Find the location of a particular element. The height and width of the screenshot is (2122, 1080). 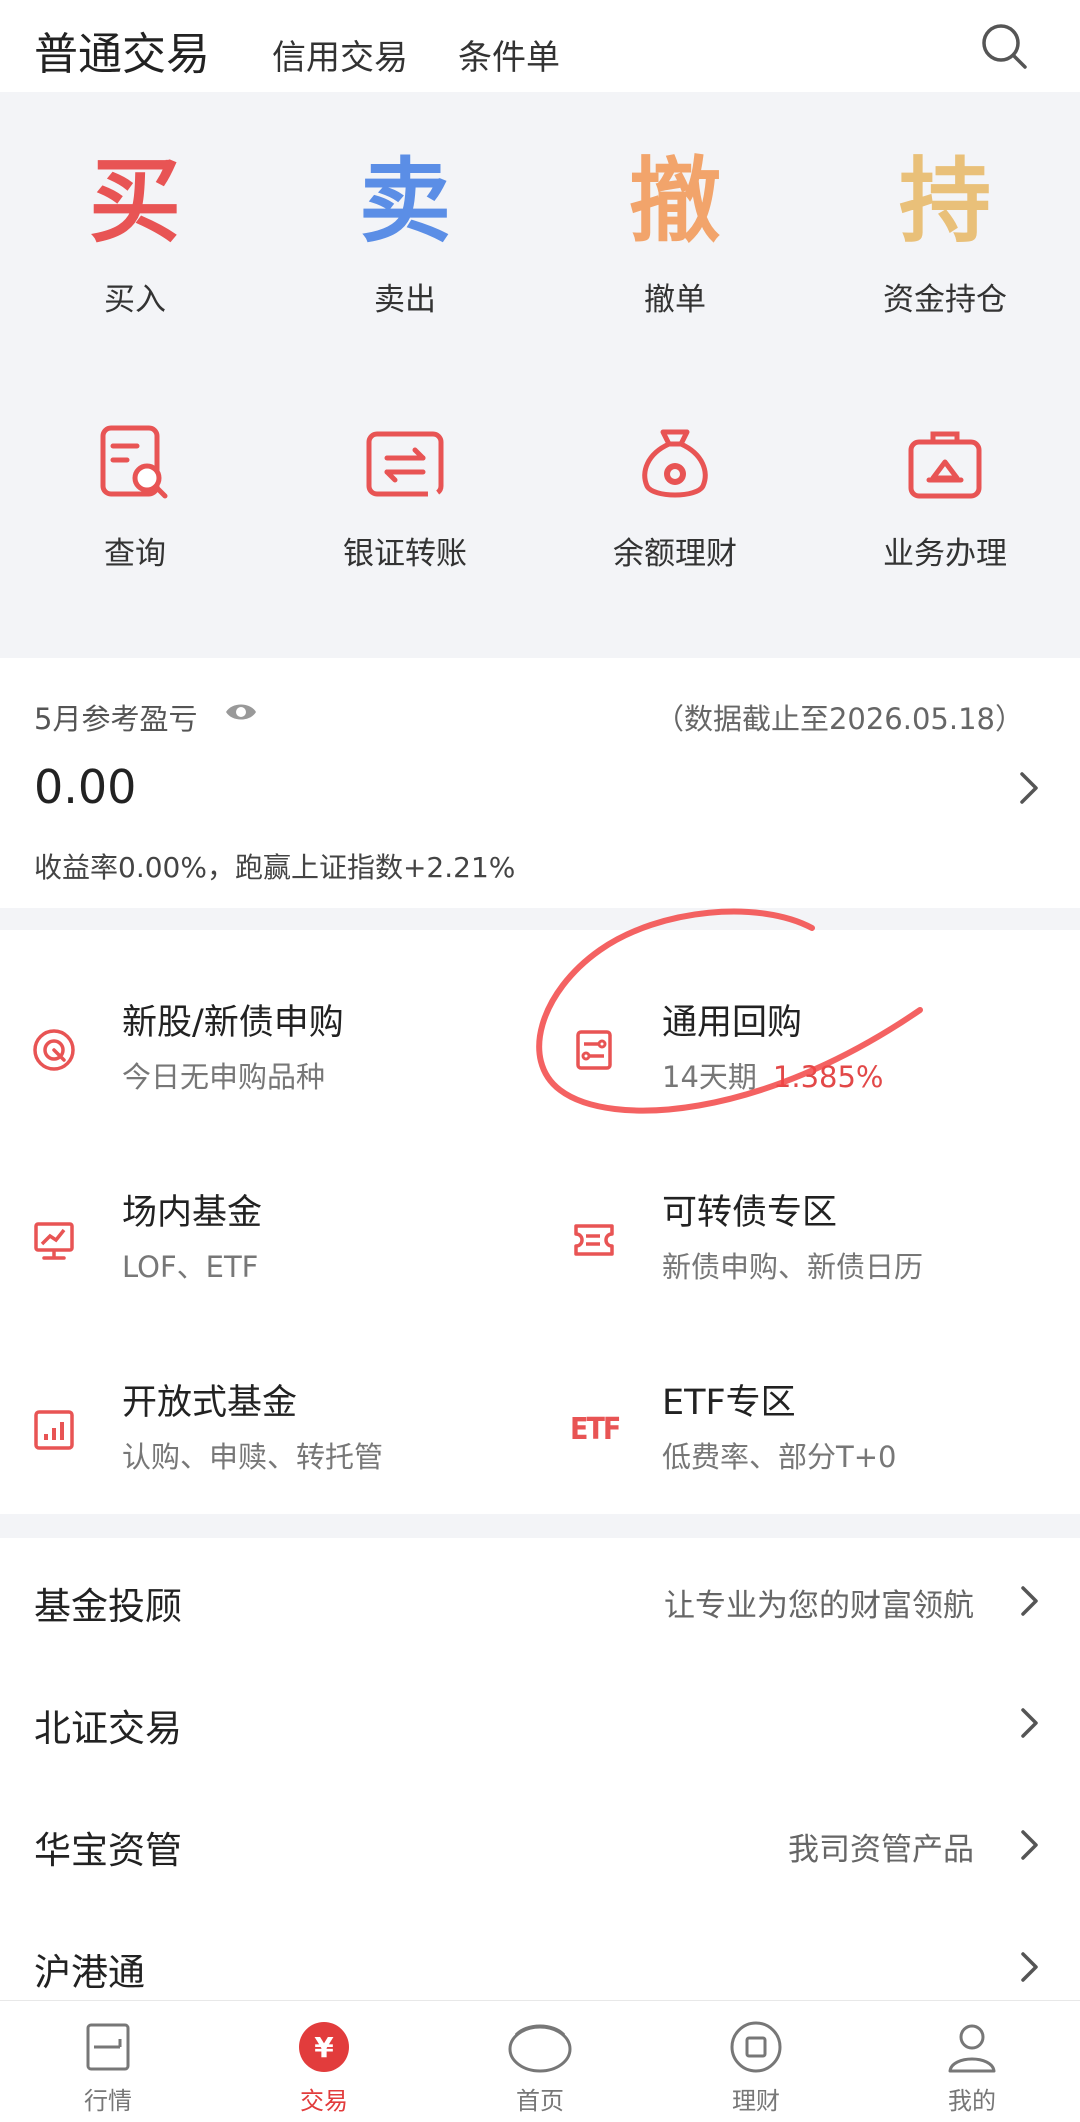

product-title: 通用回购 is located at coordinates (732, 1023).